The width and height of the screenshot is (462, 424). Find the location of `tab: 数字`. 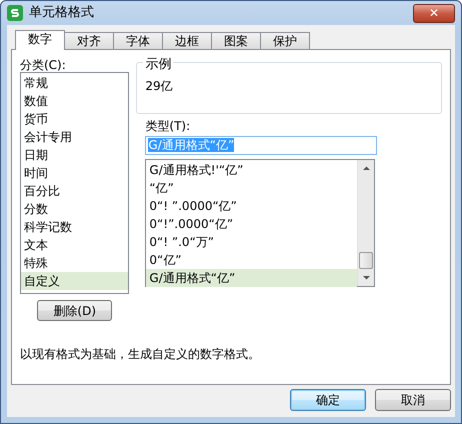

tab: 数字 is located at coordinates (40, 40).